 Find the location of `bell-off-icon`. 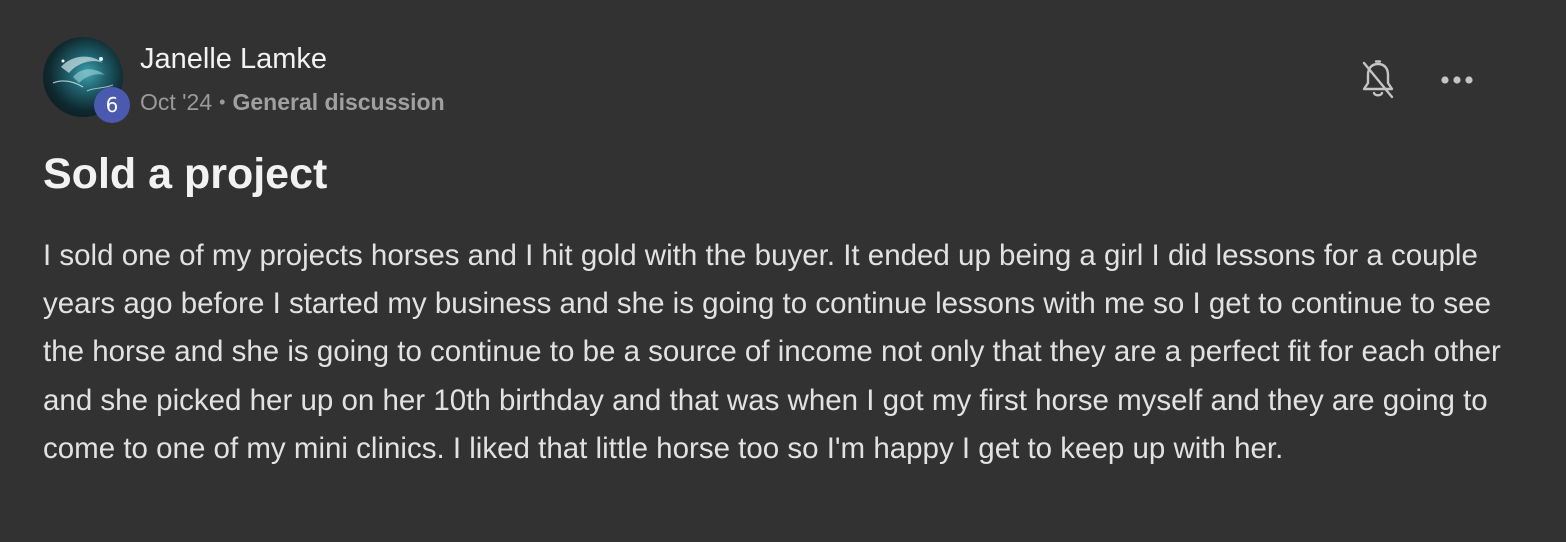

bell-off-icon is located at coordinates (1378, 80).